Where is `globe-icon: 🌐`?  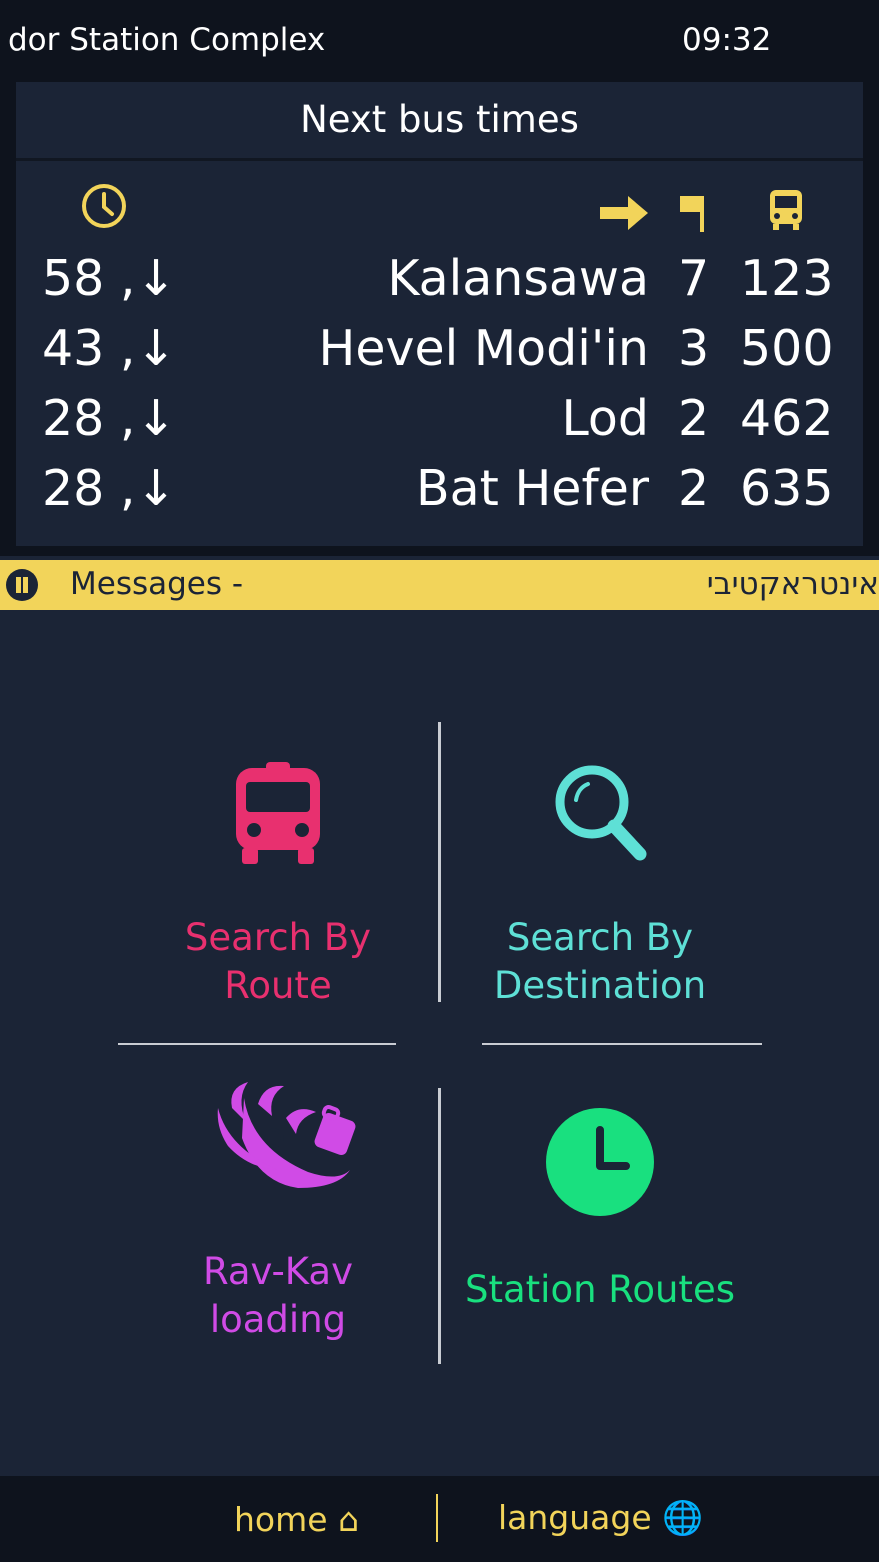 globe-icon: 🌐 is located at coordinates (683, 1517).